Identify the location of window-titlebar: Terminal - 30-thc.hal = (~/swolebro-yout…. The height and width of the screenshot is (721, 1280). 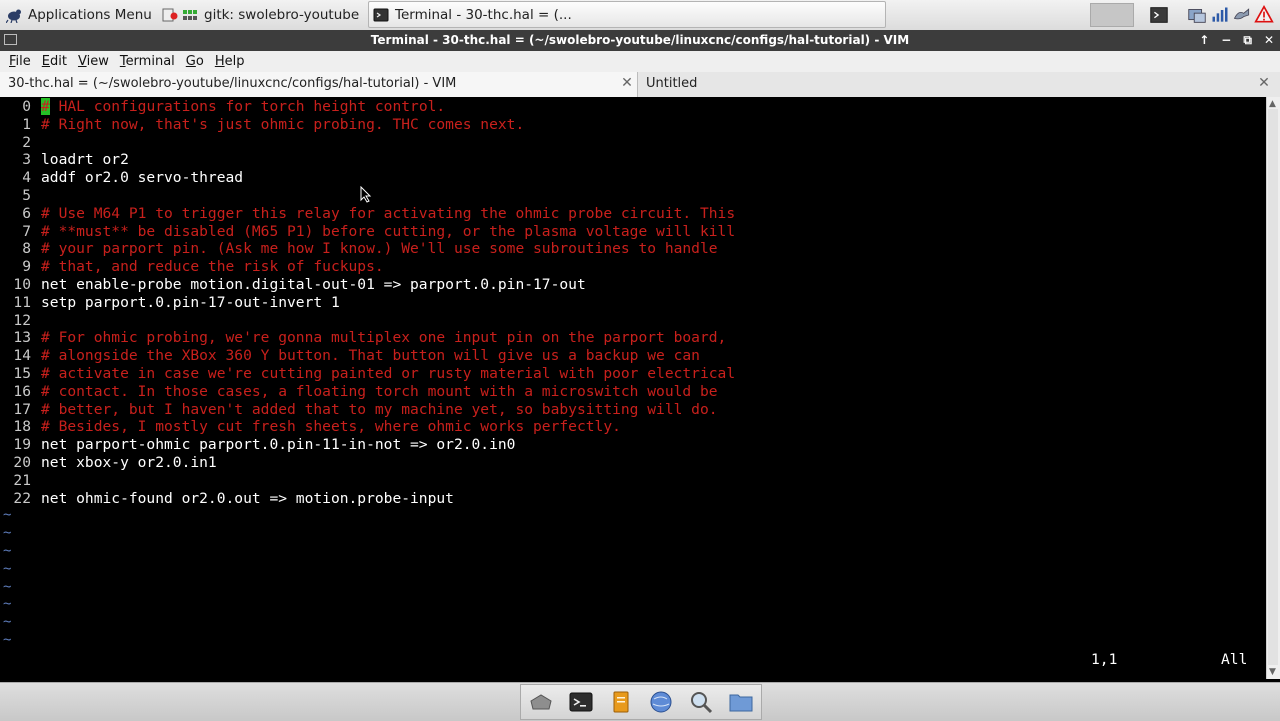
(640, 40).